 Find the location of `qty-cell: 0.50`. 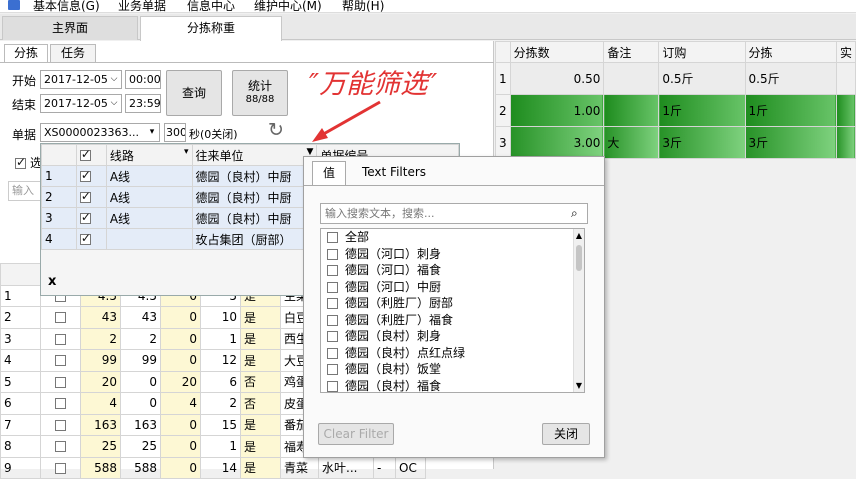

qty-cell: 0.50 is located at coordinates (557, 78).